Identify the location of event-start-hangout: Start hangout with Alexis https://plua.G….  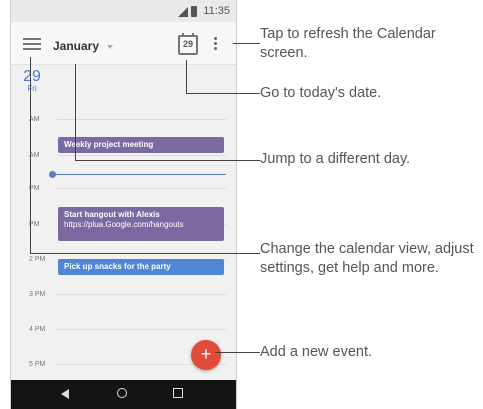
(141, 224).